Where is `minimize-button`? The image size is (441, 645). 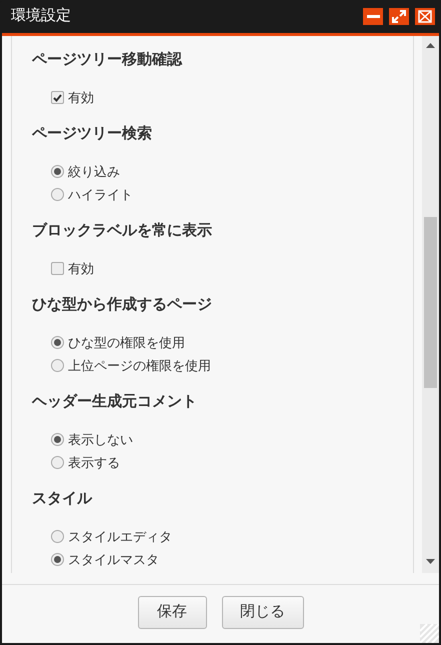
minimize-button is located at coordinates (373, 16).